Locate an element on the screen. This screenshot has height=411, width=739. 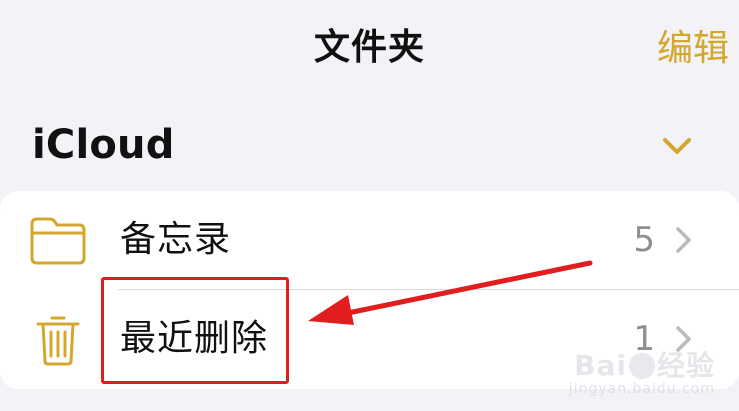
chevron-down-icon is located at coordinates (677, 146).